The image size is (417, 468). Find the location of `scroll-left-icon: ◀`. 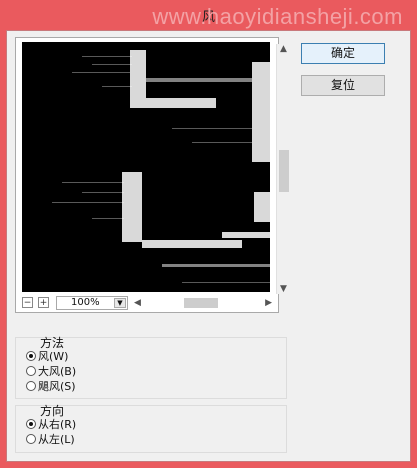

scroll-left-icon: ◀ is located at coordinates (137, 303).